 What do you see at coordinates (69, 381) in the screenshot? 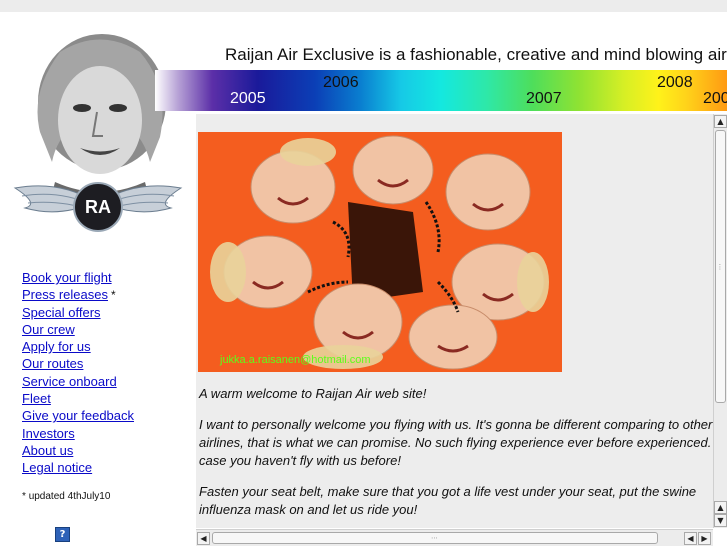
I see `nav-link-service-onboard: Service onboard` at bounding box center [69, 381].